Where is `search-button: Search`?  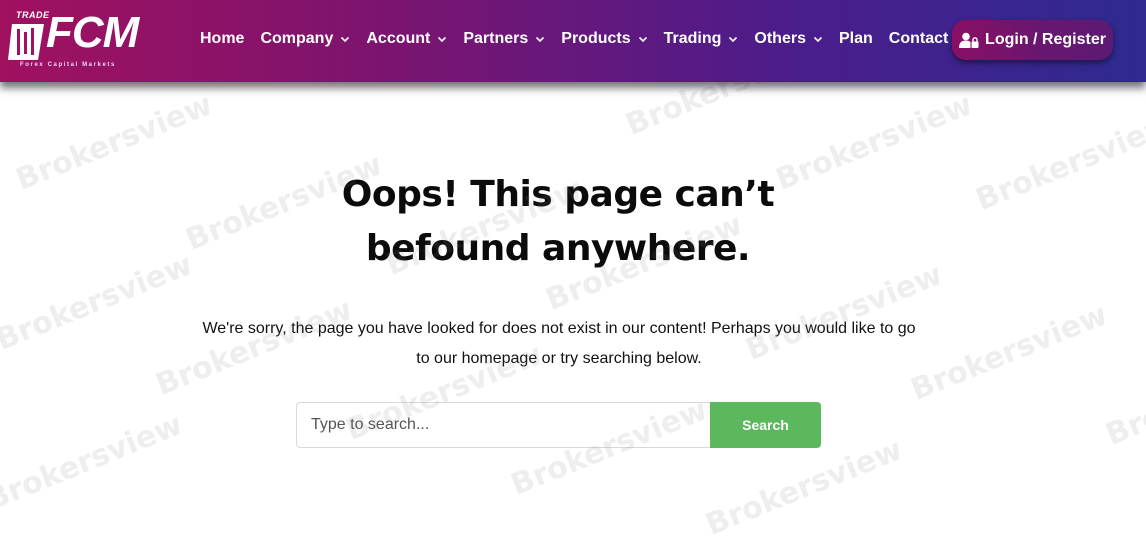 search-button: Search is located at coordinates (765, 425).